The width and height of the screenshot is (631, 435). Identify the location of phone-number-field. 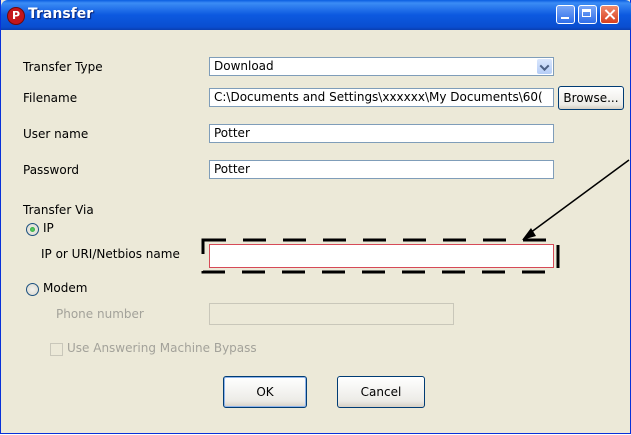
(331, 314).